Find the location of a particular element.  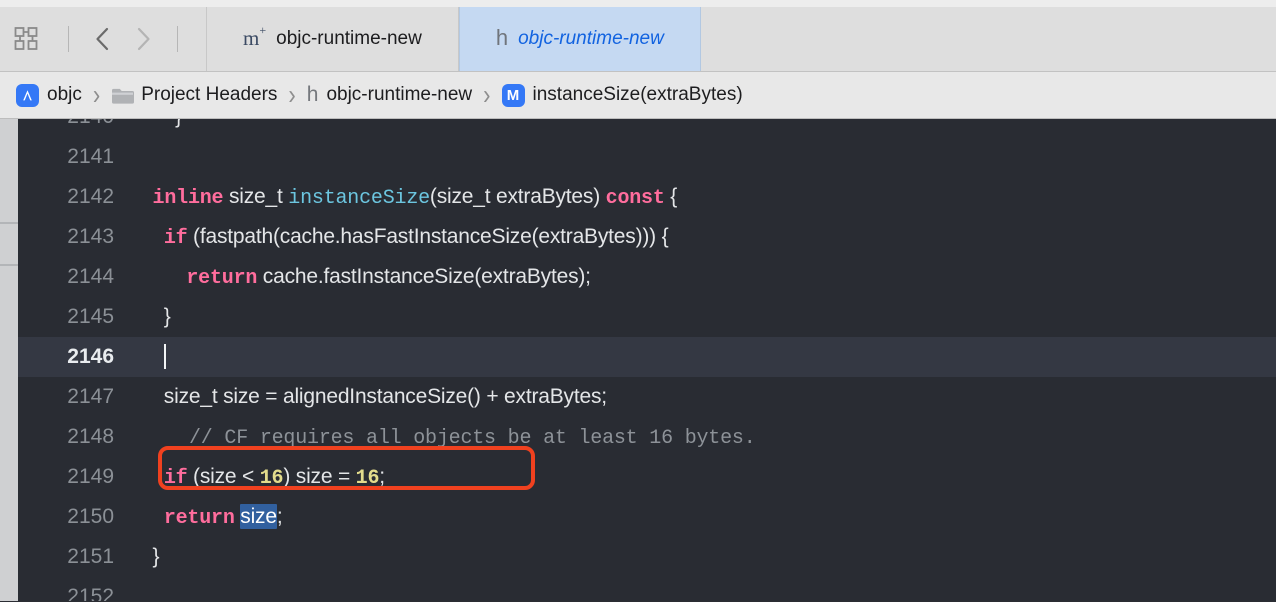

code-token-num: 16 is located at coordinates (271, 478).